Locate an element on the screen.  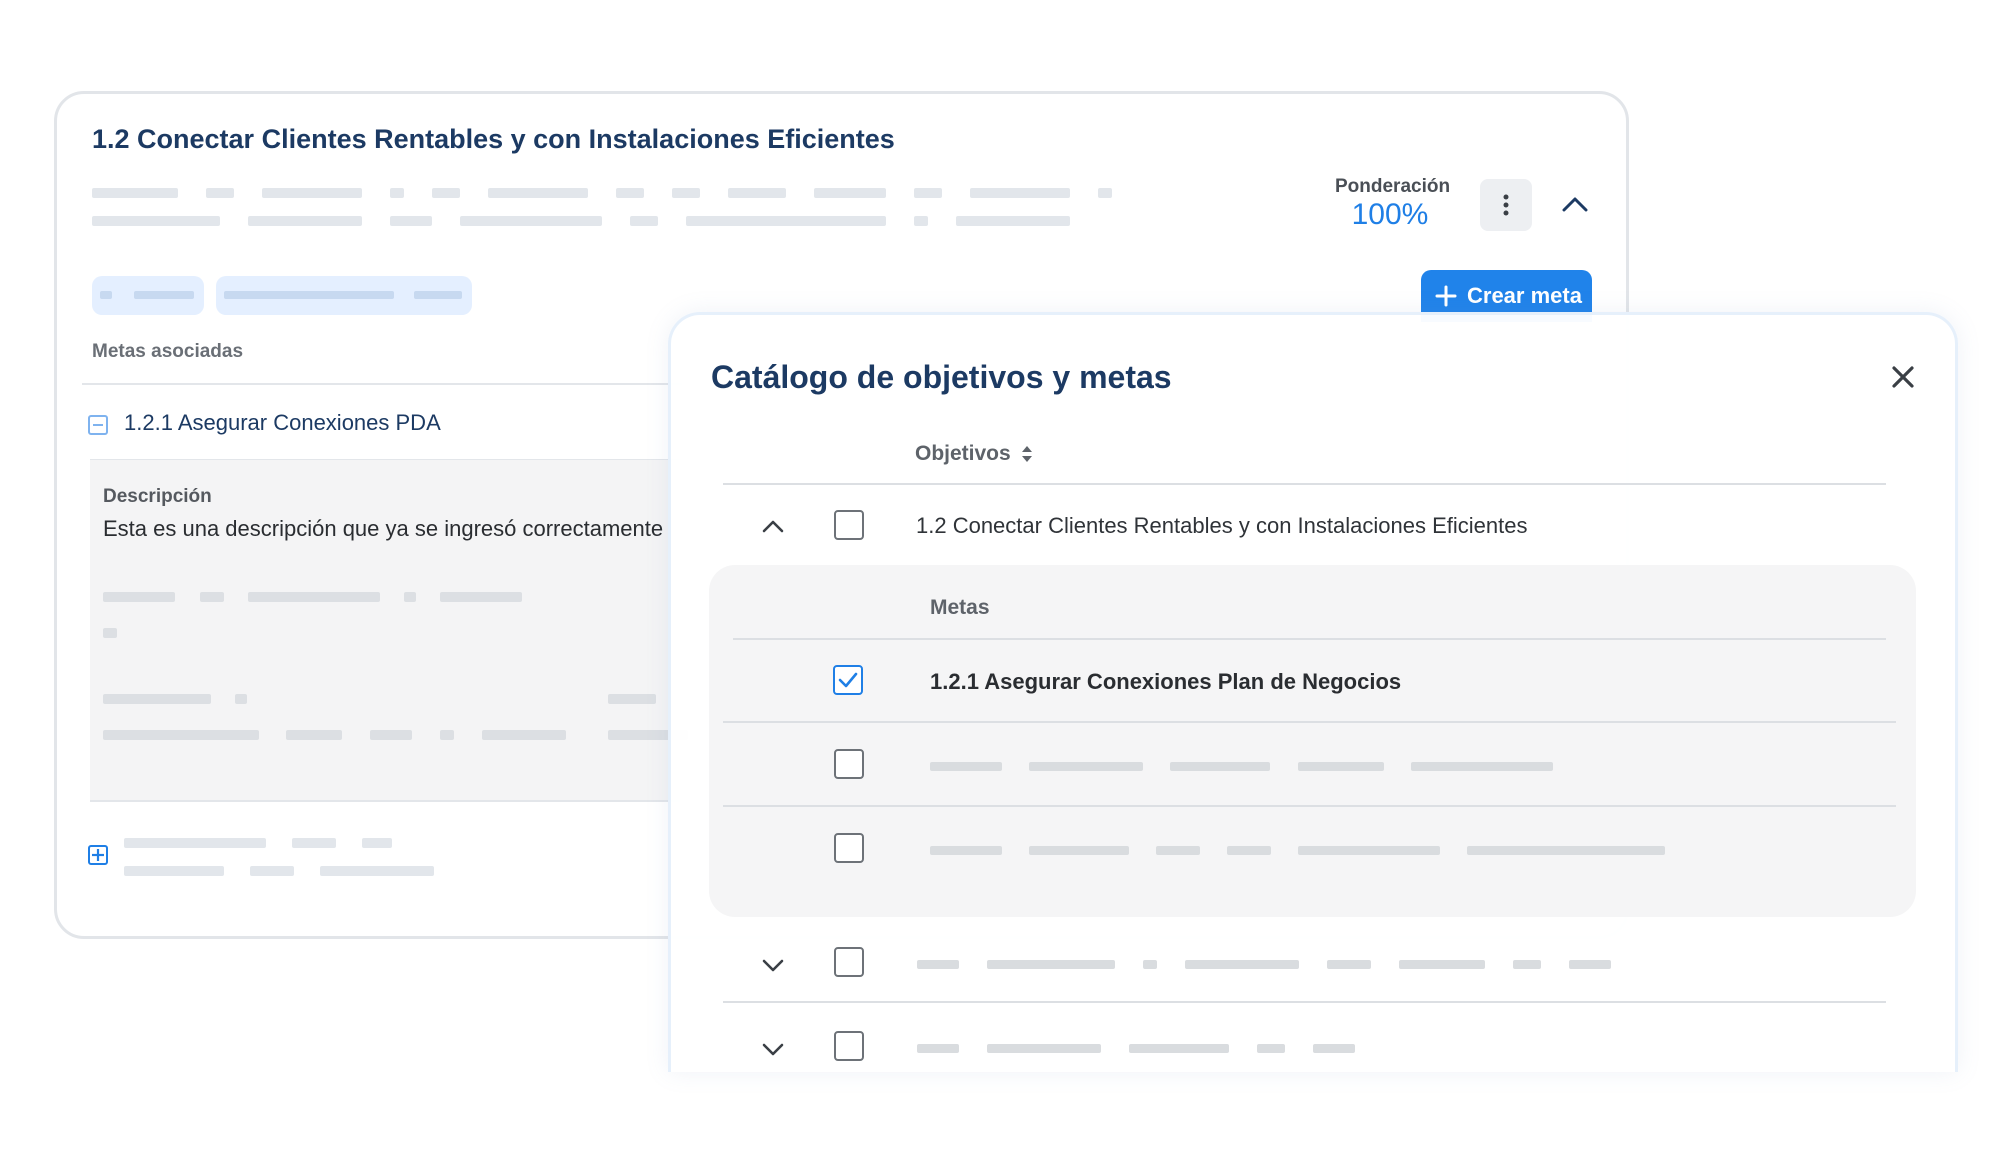
more-options-button is located at coordinates (1506, 205).